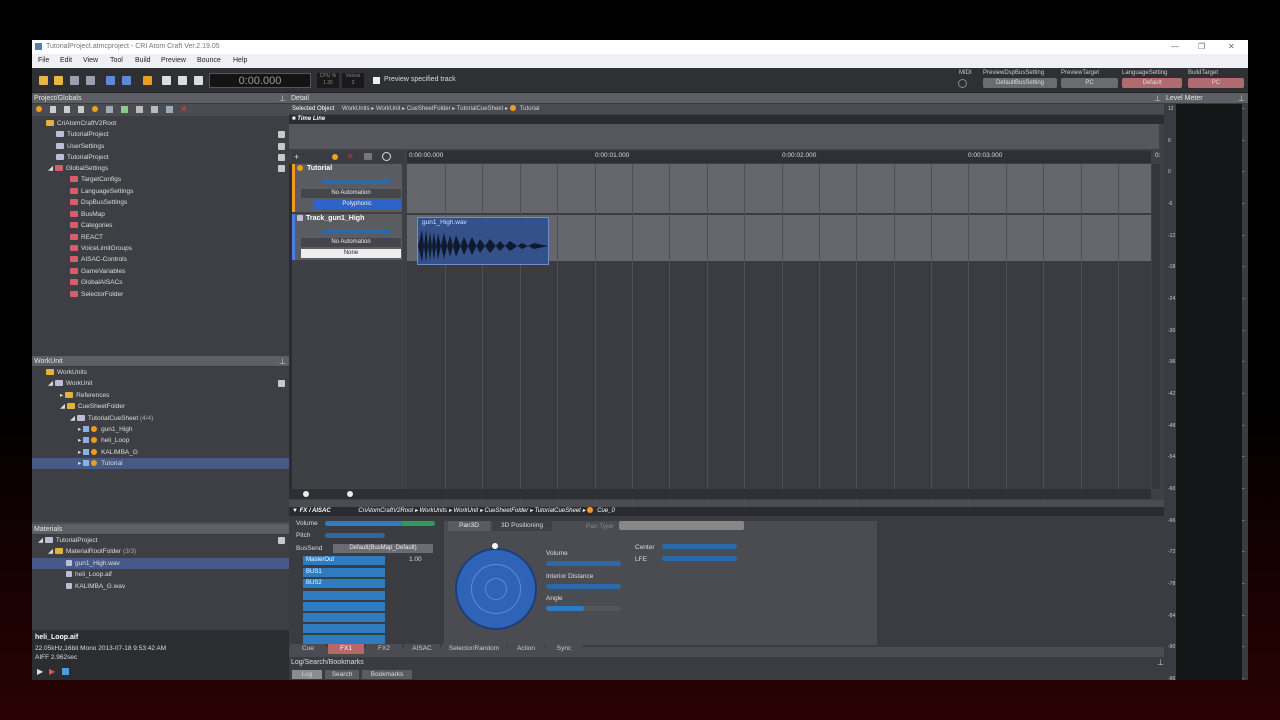 This screenshot has width=1280, height=720. I want to click on lfe-slider, so click(699, 558).